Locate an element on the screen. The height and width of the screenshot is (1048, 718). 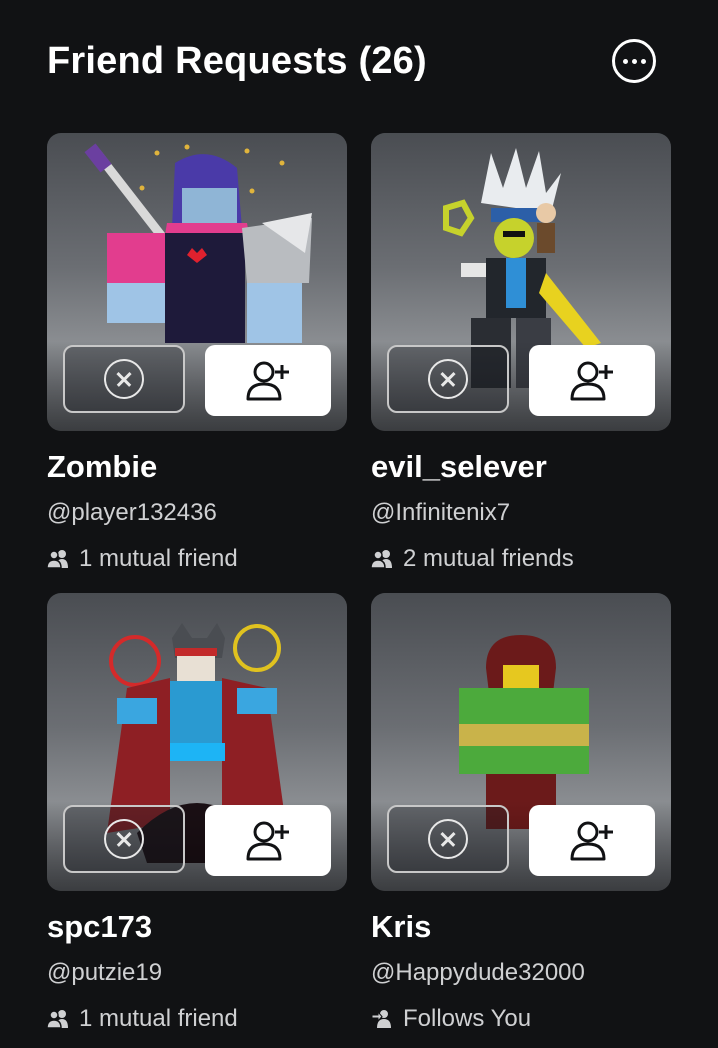
follows-you-info: Follows You is located at coordinates (451, 1019).